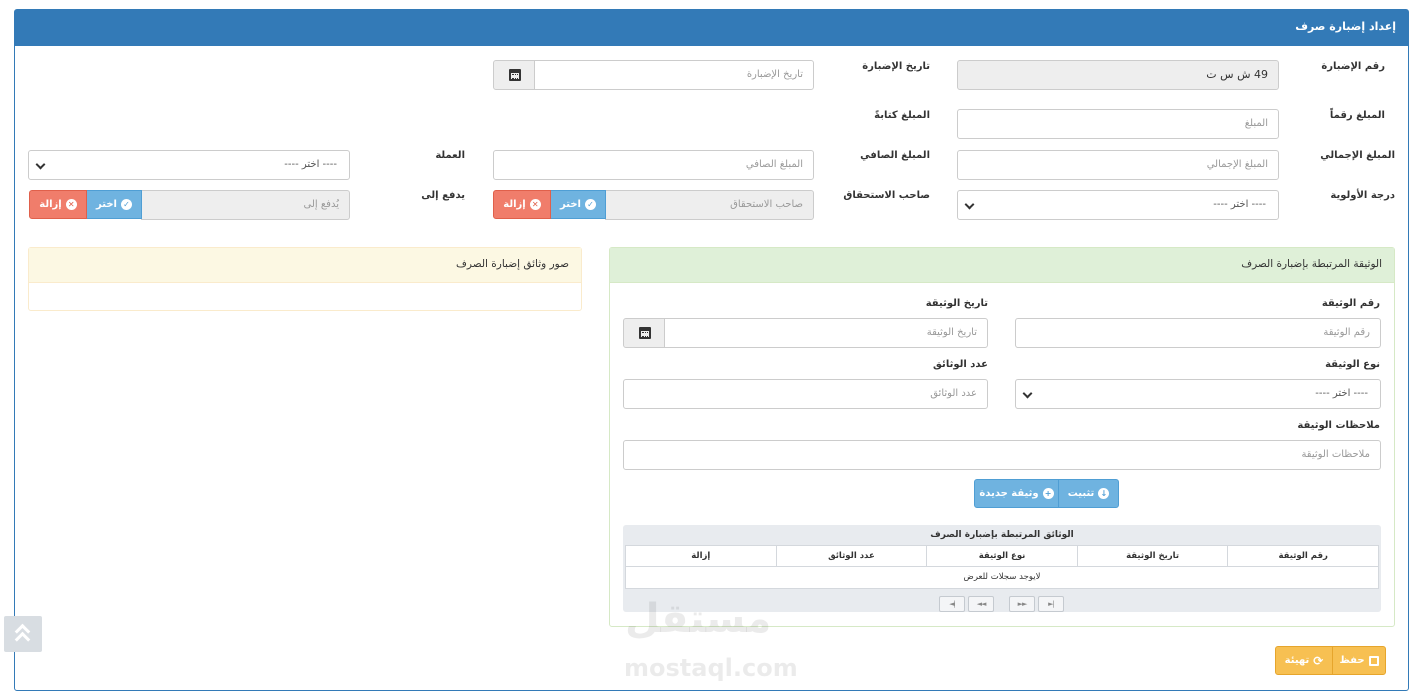  Describe the element at coordinates (711, 28) in the screenshot. I see `panel-title: إعداد إضبارة صرف` at that location.